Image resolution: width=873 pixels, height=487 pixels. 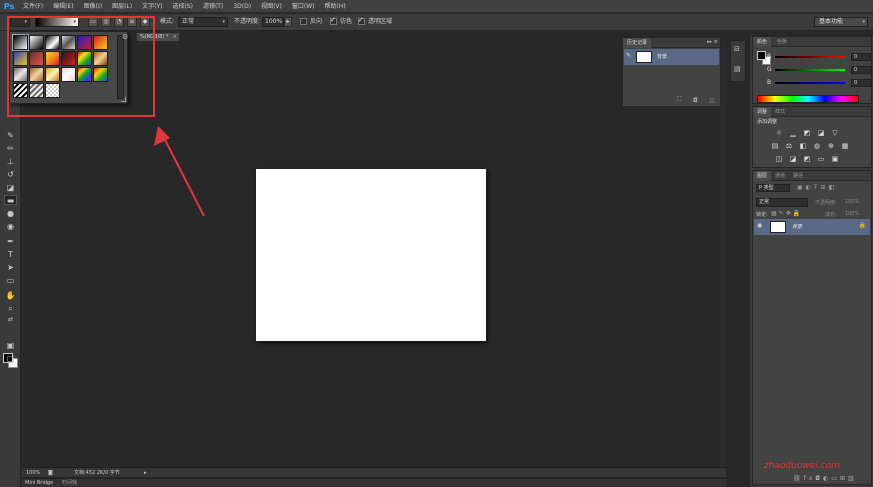 What do you see at coordinates (10, 136) in the screenshot?
I see `spot-healing-icon: ✎` at bounding box center [10, 136].